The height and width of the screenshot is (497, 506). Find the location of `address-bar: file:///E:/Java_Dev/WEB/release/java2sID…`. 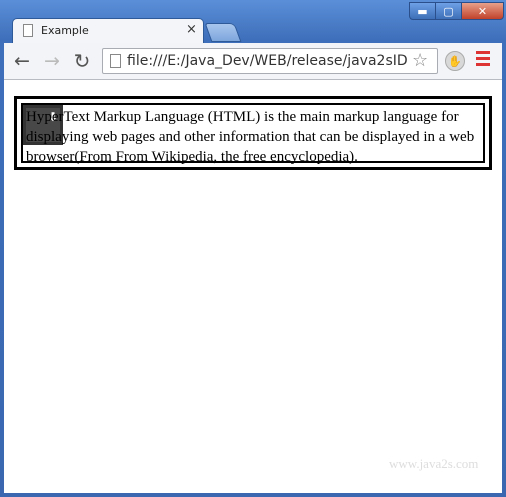

address-bar: file:///E:/Java_Dev/WEB/release/java2sID… is located at coordinates (270, 61).